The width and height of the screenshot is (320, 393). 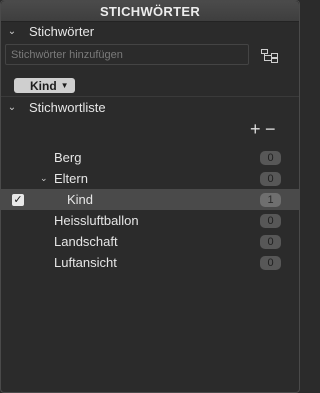 I want to click on keyword-label: Heissluftballon, so click(x=96, y=220).